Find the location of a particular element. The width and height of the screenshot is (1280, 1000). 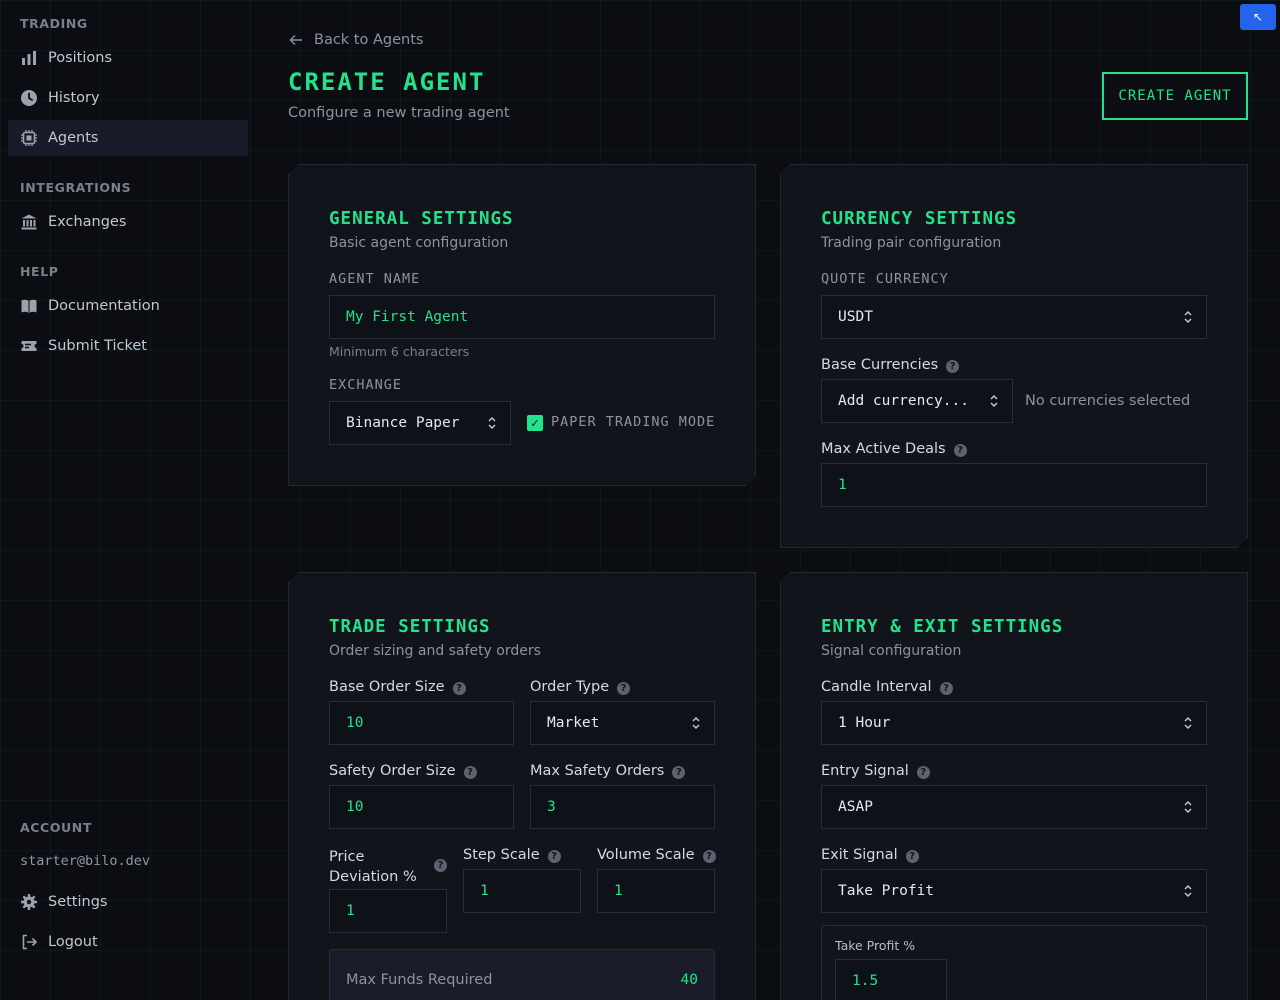

agent-name-input: My First Agent is located at coordinates (522, 317).